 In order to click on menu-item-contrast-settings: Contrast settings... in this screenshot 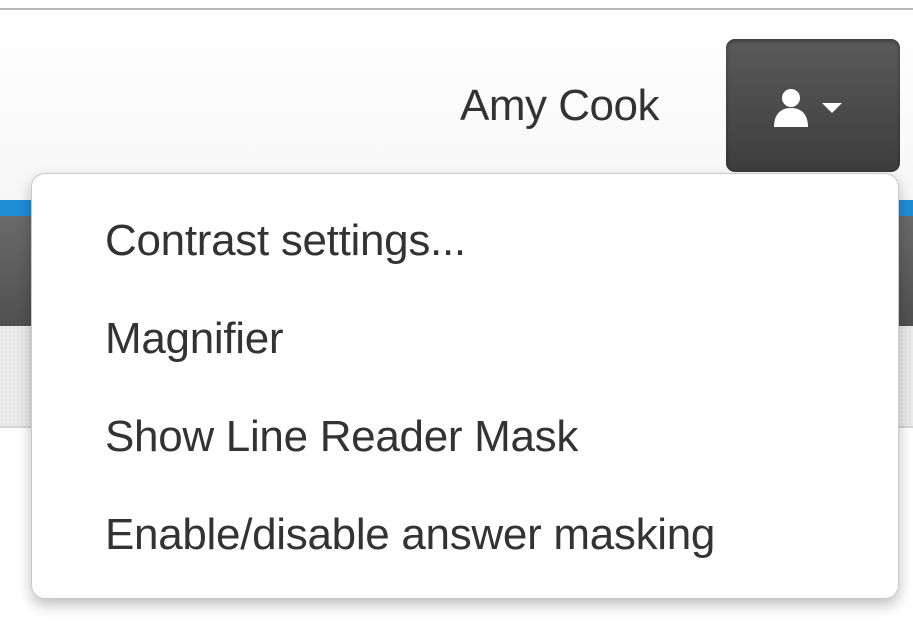, I will do `click(285, 241)`.